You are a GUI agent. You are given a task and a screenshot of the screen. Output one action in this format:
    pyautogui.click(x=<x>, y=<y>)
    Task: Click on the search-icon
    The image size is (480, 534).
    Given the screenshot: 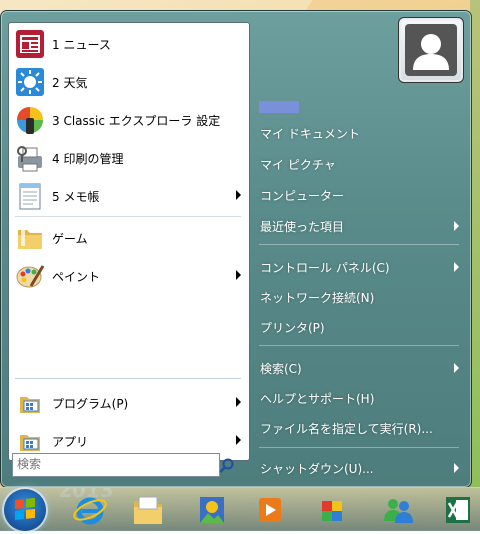 What is the action you would take?
    pyautogui.click(x=227, y=466)
    